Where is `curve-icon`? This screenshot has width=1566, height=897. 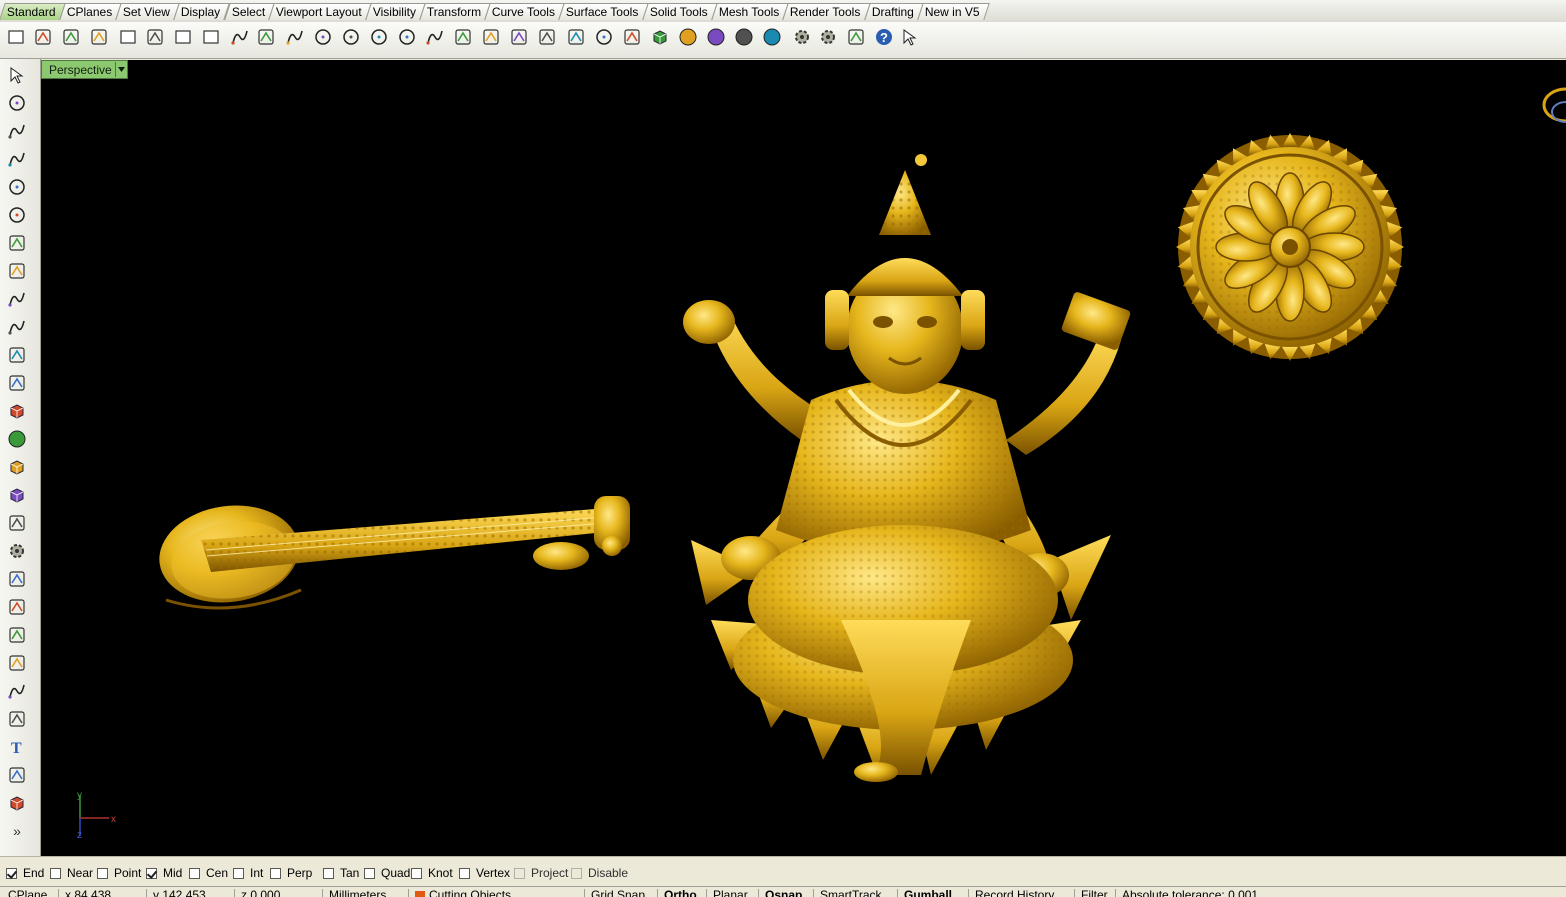
curve-icon is located at coordinates (17, 159).